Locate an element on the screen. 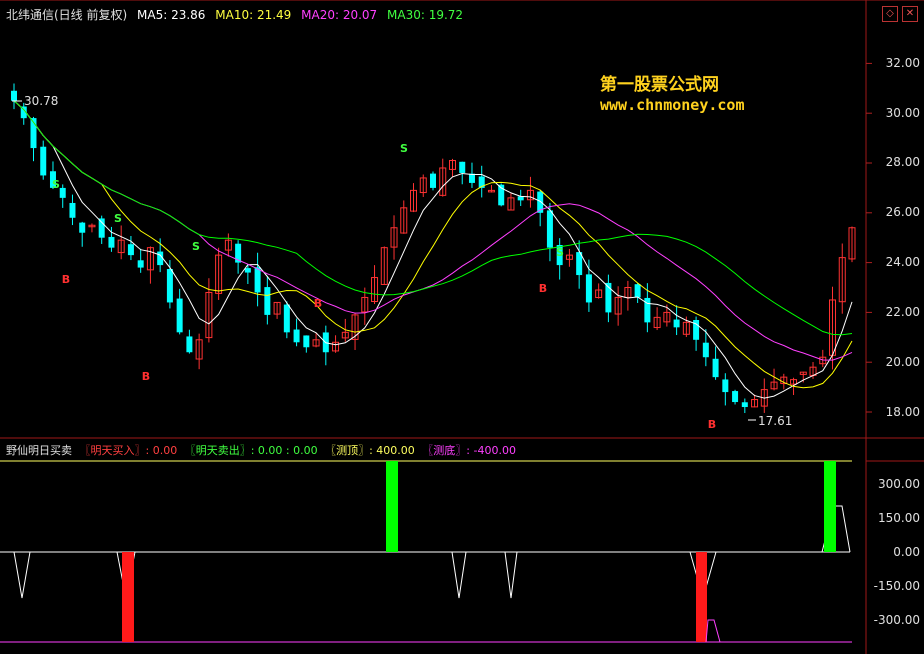 The height and width of the screenshot is (654, 924). watermark-title: 第一股票公式网 is located at coordinates (659, 85).